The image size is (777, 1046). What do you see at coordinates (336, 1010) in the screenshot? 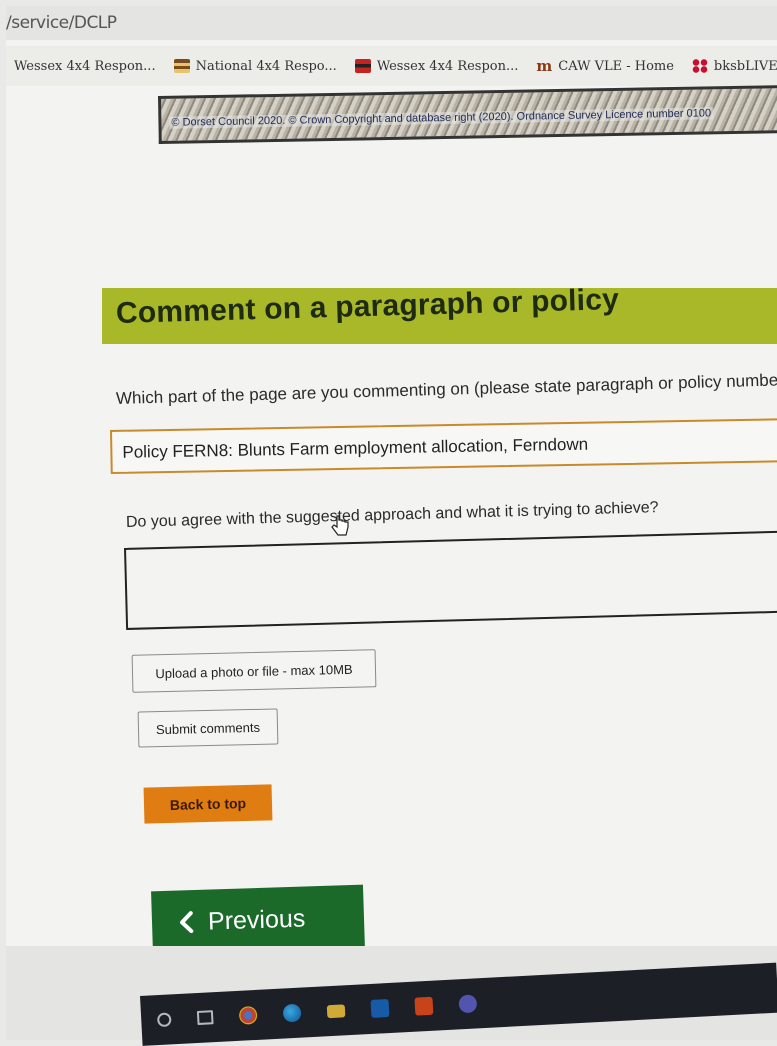
I see `file-explorer-icon` at bounding box center [336, 1010].